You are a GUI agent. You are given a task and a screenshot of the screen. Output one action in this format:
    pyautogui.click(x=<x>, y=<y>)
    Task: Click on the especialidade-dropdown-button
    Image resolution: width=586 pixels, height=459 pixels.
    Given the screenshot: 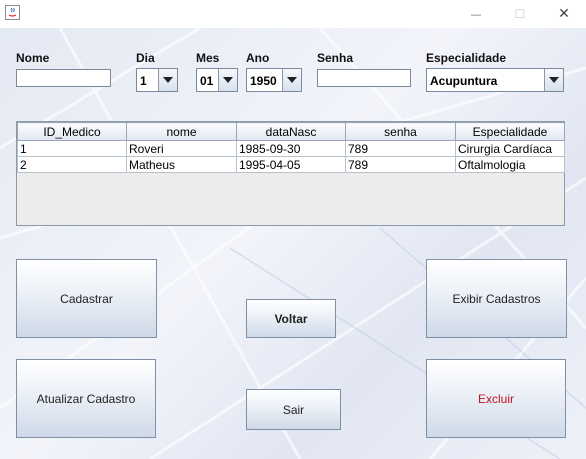 What is the action you would take?
    pyautogui.click(x=553, y=80)
    